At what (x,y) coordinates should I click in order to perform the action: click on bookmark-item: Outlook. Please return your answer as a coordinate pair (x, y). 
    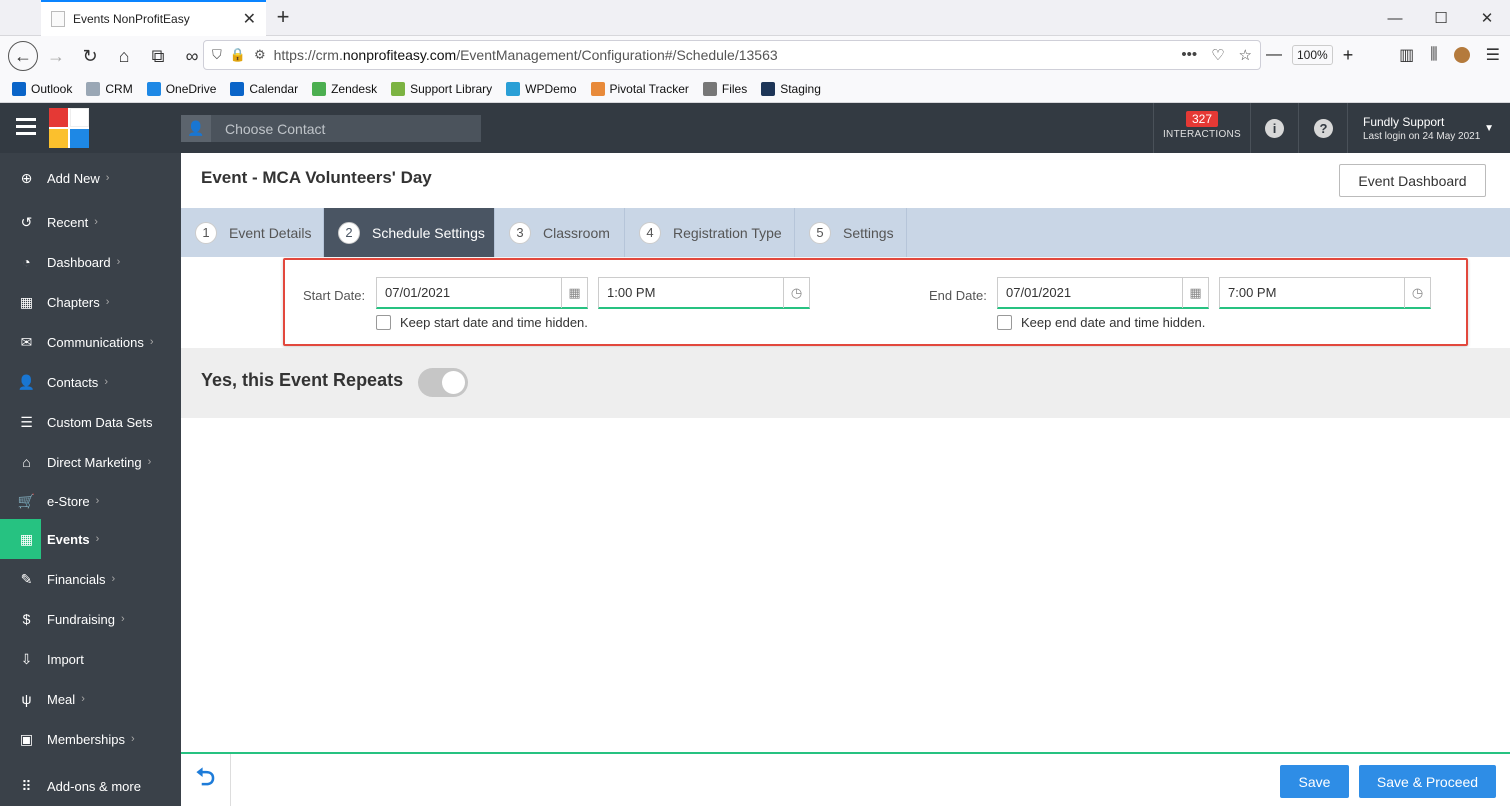
    Looking at the image, I should click on (42, 89).